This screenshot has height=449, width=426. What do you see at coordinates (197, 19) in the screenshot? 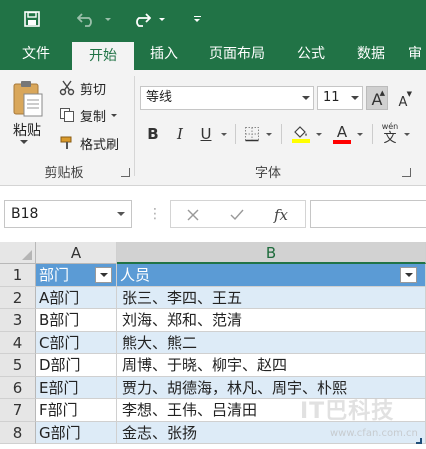
I see `customize-qat-icon` at bounding box center [197, 19].